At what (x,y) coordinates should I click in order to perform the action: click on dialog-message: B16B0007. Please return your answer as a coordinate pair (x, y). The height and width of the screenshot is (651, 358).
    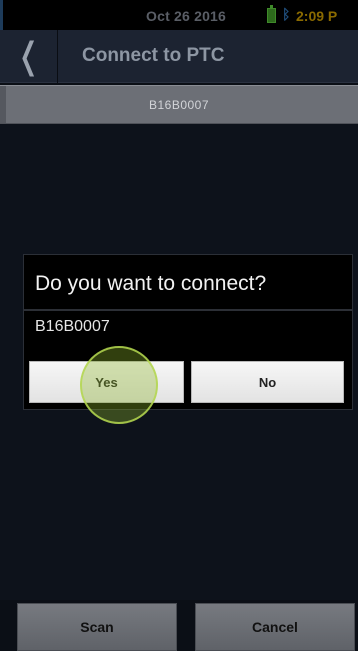
    Looking at the image, I should click on (72, 326).